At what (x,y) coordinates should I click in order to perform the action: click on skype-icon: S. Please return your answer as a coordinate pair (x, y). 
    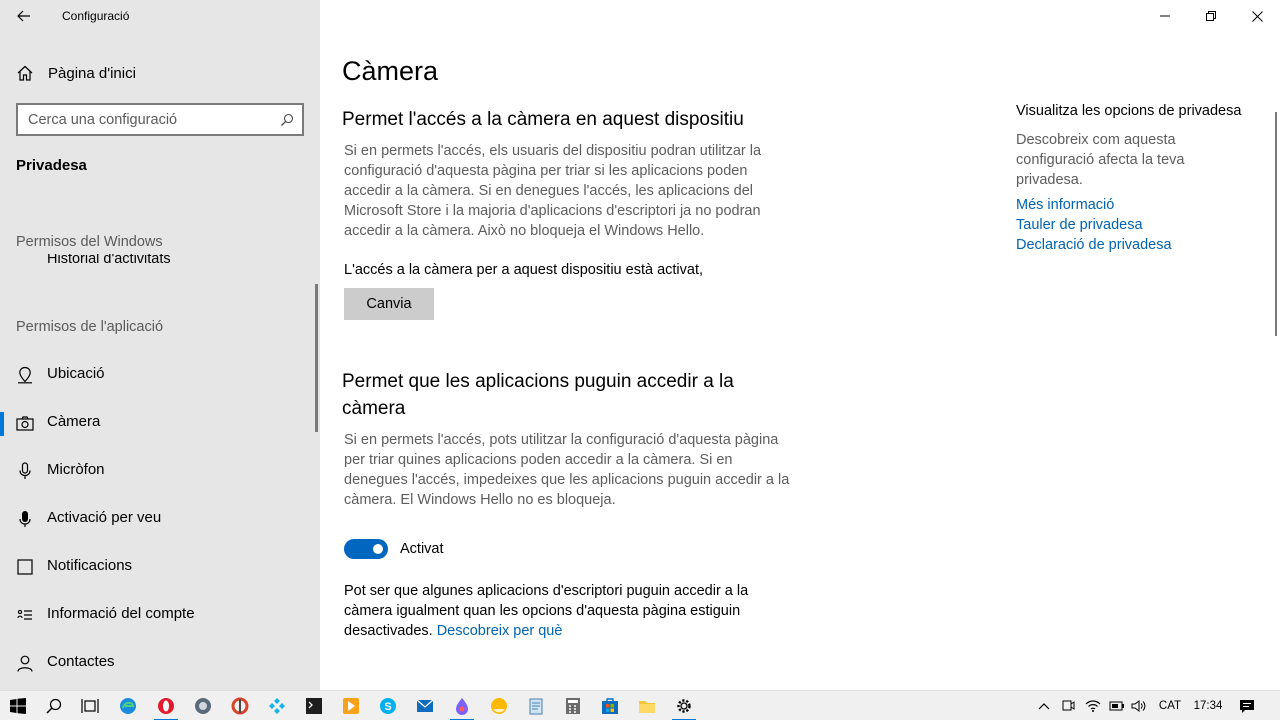
    Looking at the image, I should click on (388, 706).